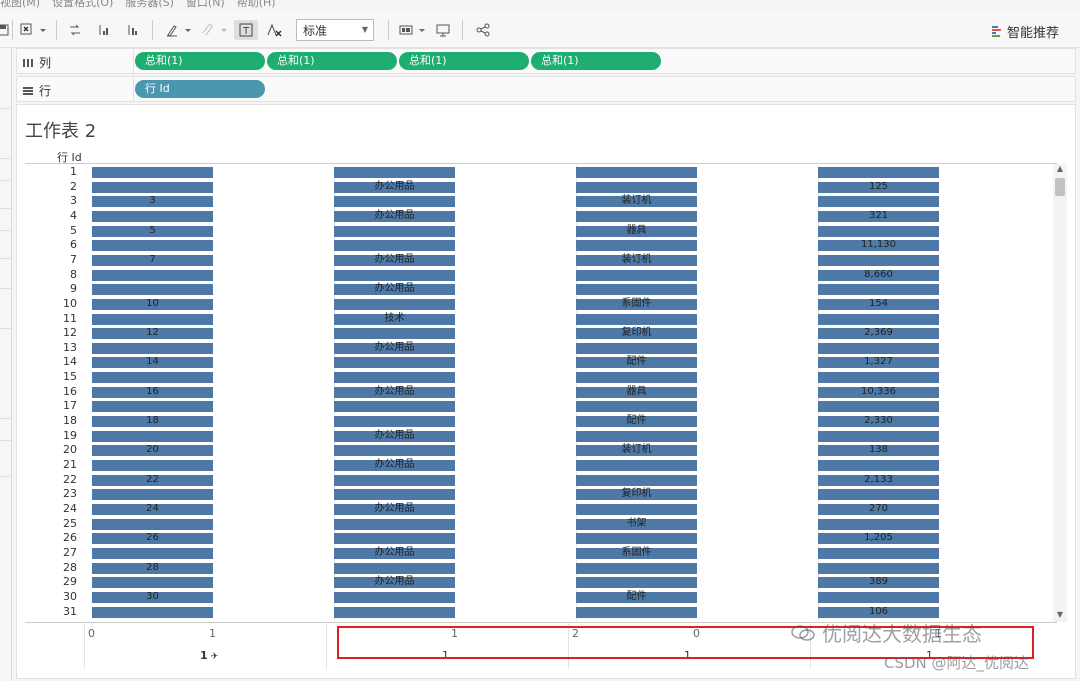 This screenshot has width=1080, height=681. What do you see at coordinates (332, 61) in the screenshot?
I see `column-pill-2: 总和(1)` at bounding box center [332, 61].